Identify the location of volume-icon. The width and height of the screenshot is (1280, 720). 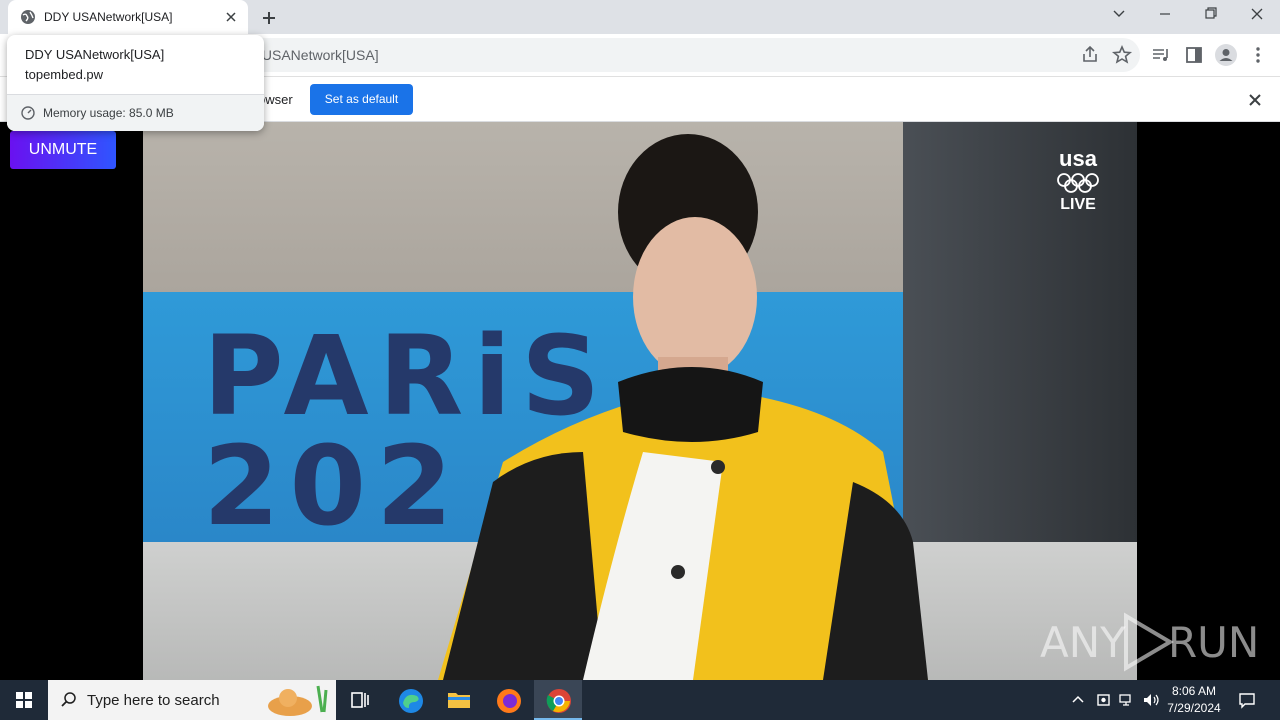
(1151, 700).